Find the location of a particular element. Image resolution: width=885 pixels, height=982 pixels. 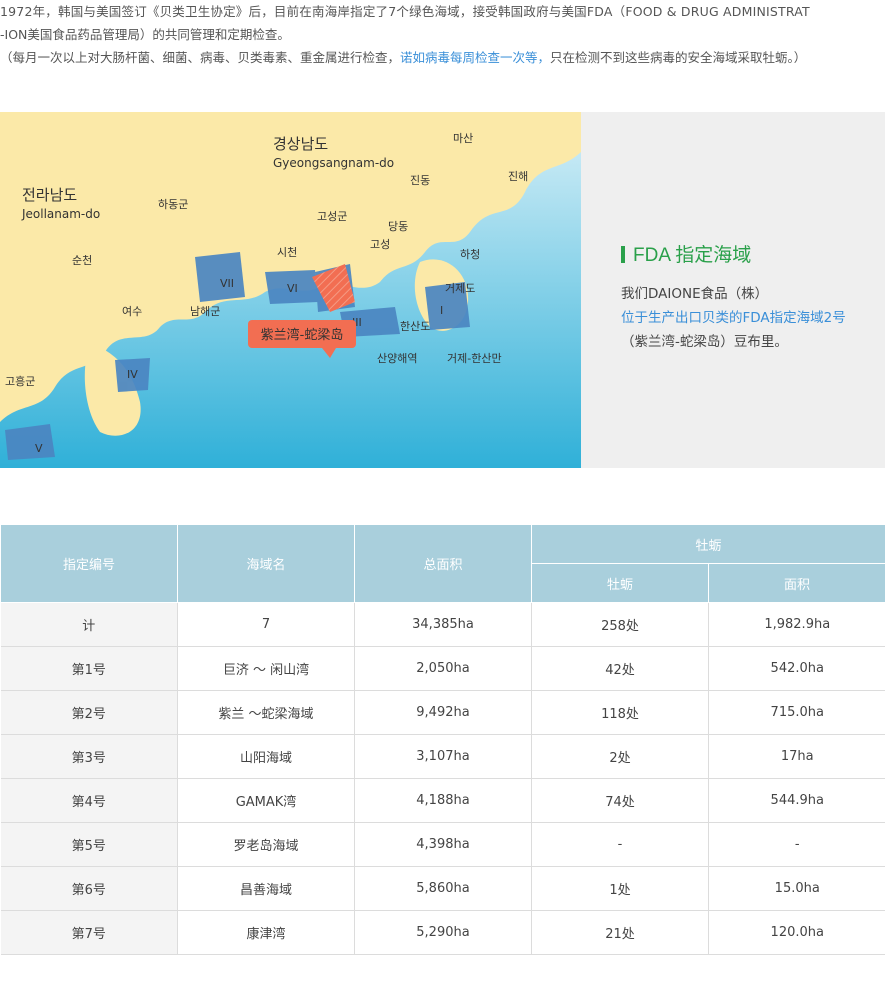

place-goseong-gun: 고성군 is located at coordinates (332, 216).